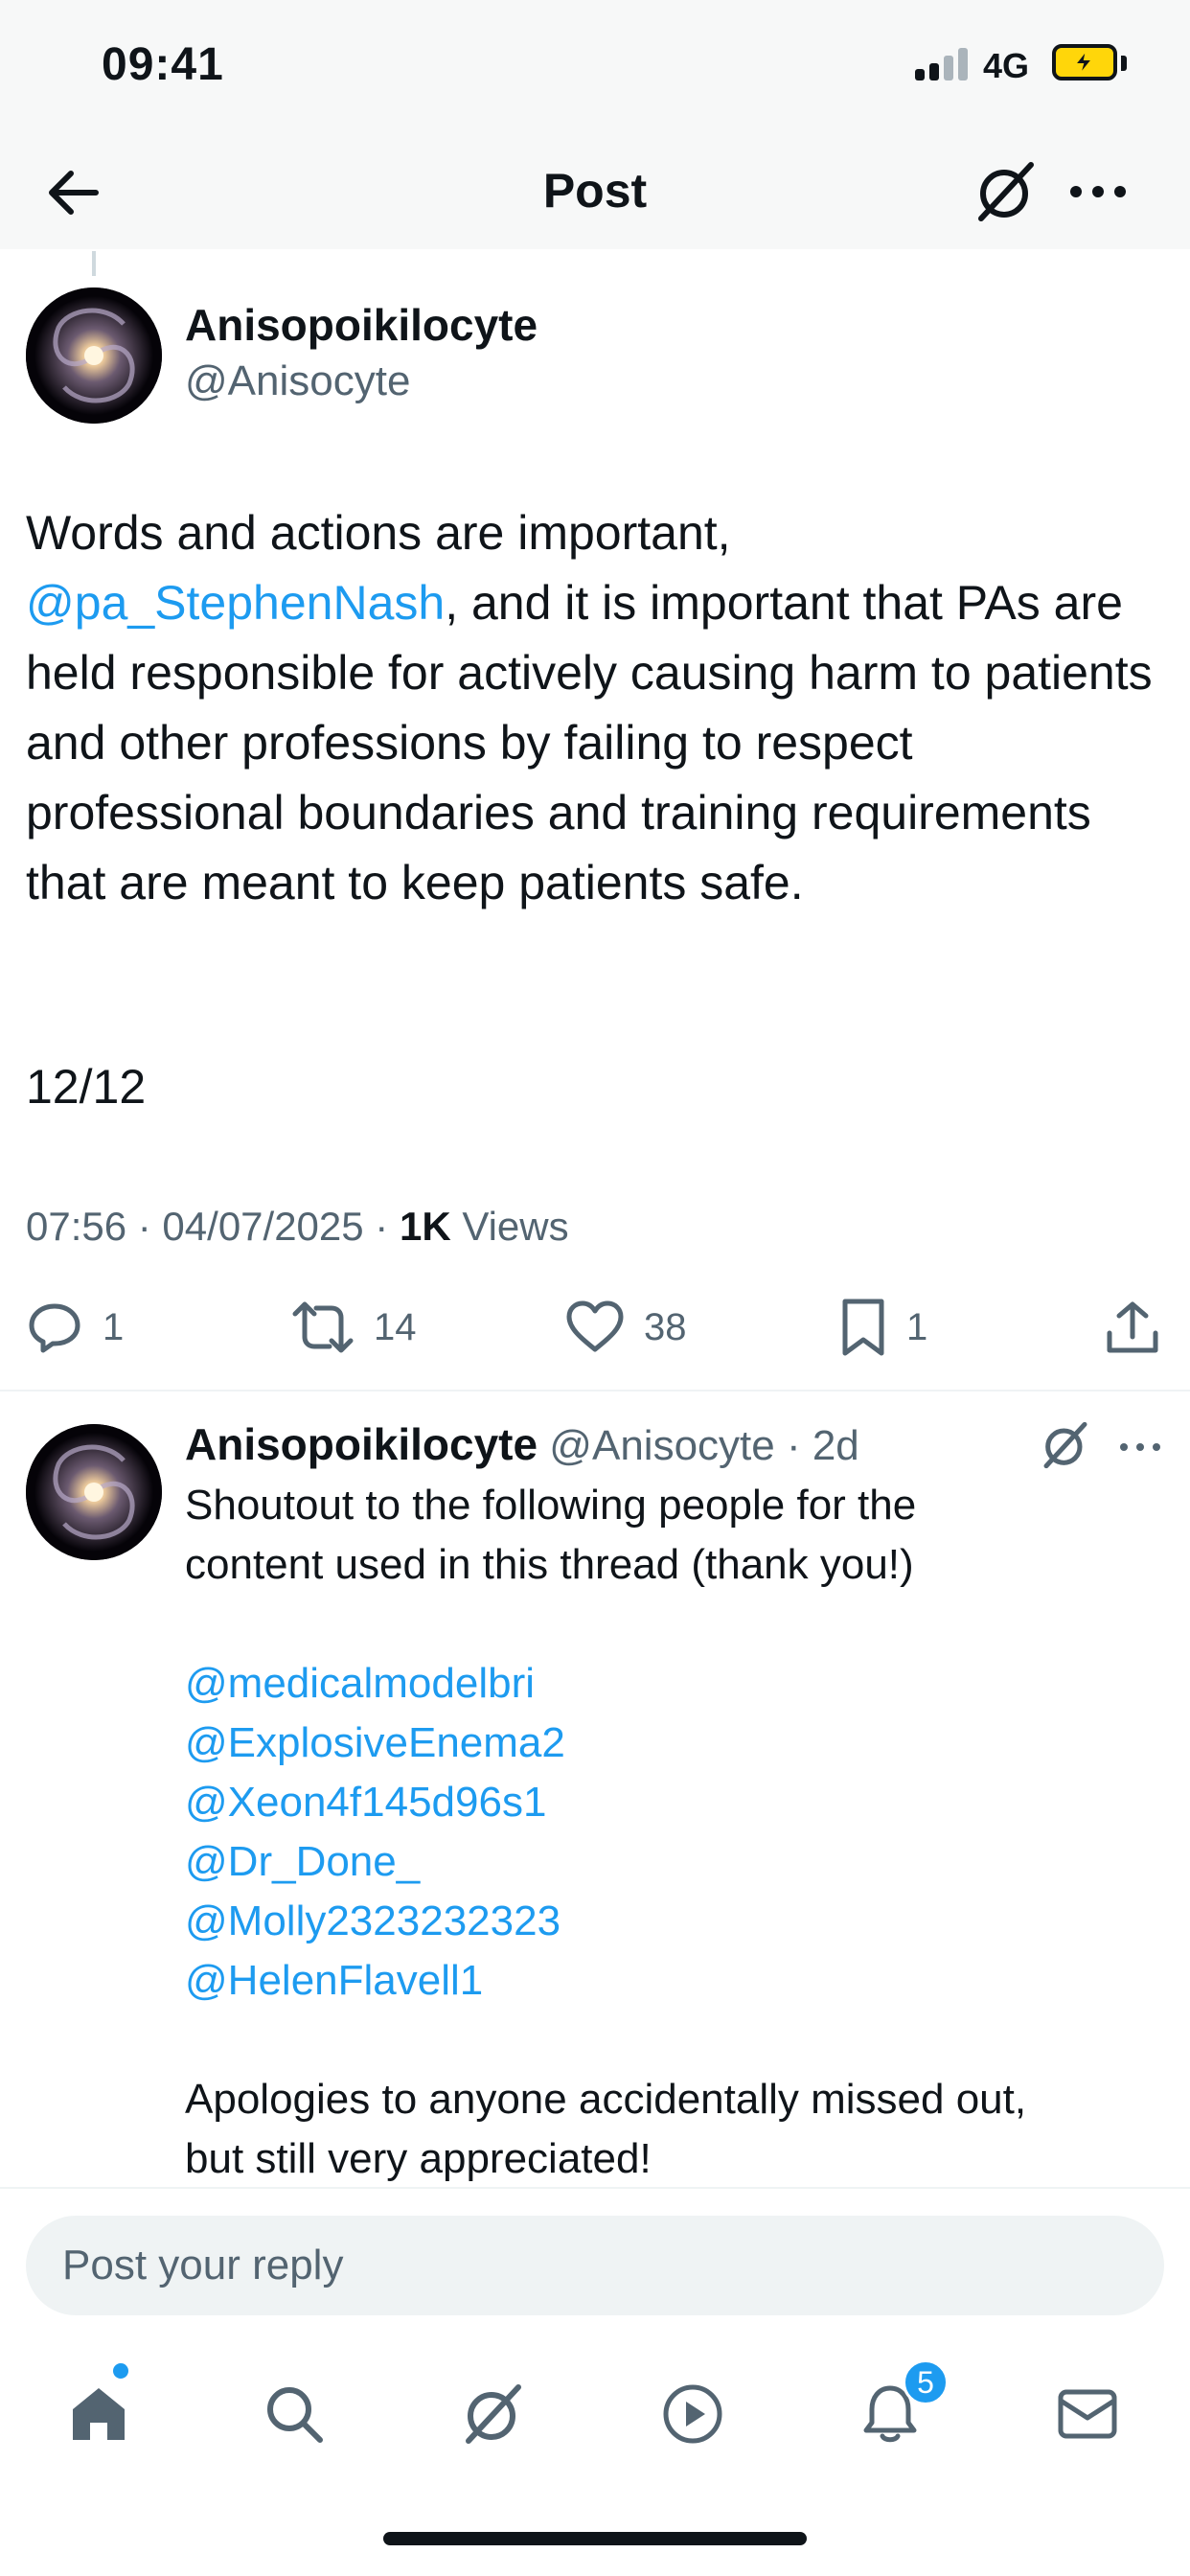  What do you see at coordinates (379, 533) in the screenshot?
I see `post-text-part: Words and actions are important,` at bounding box center [379, 533].